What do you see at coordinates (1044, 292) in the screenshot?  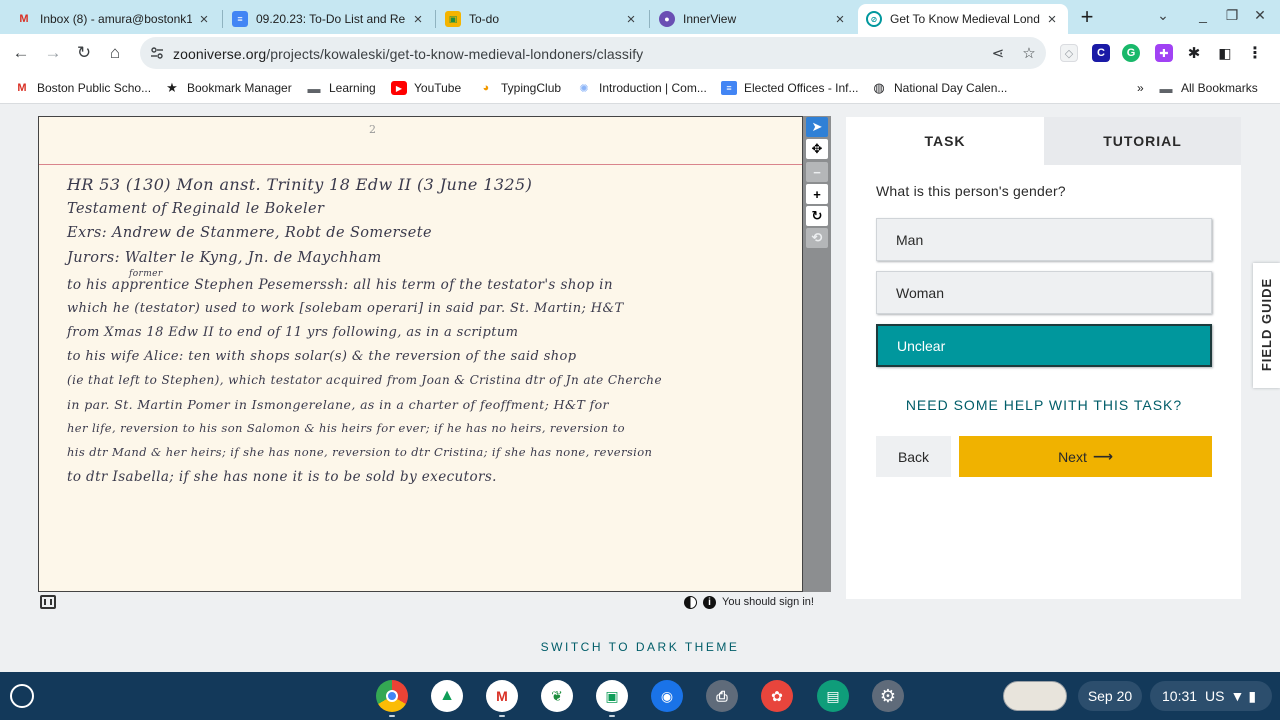 I see `answer-woman: Woman` at bounding box center [1044, 292].